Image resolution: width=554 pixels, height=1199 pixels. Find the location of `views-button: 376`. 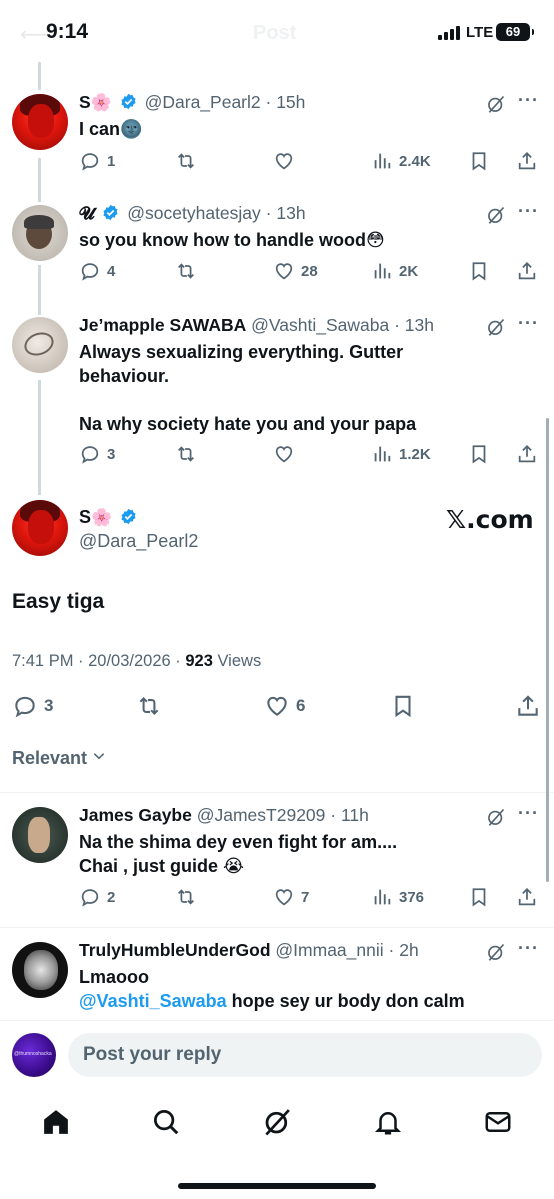

views-button: 376 is located at coordinates (397, 897).